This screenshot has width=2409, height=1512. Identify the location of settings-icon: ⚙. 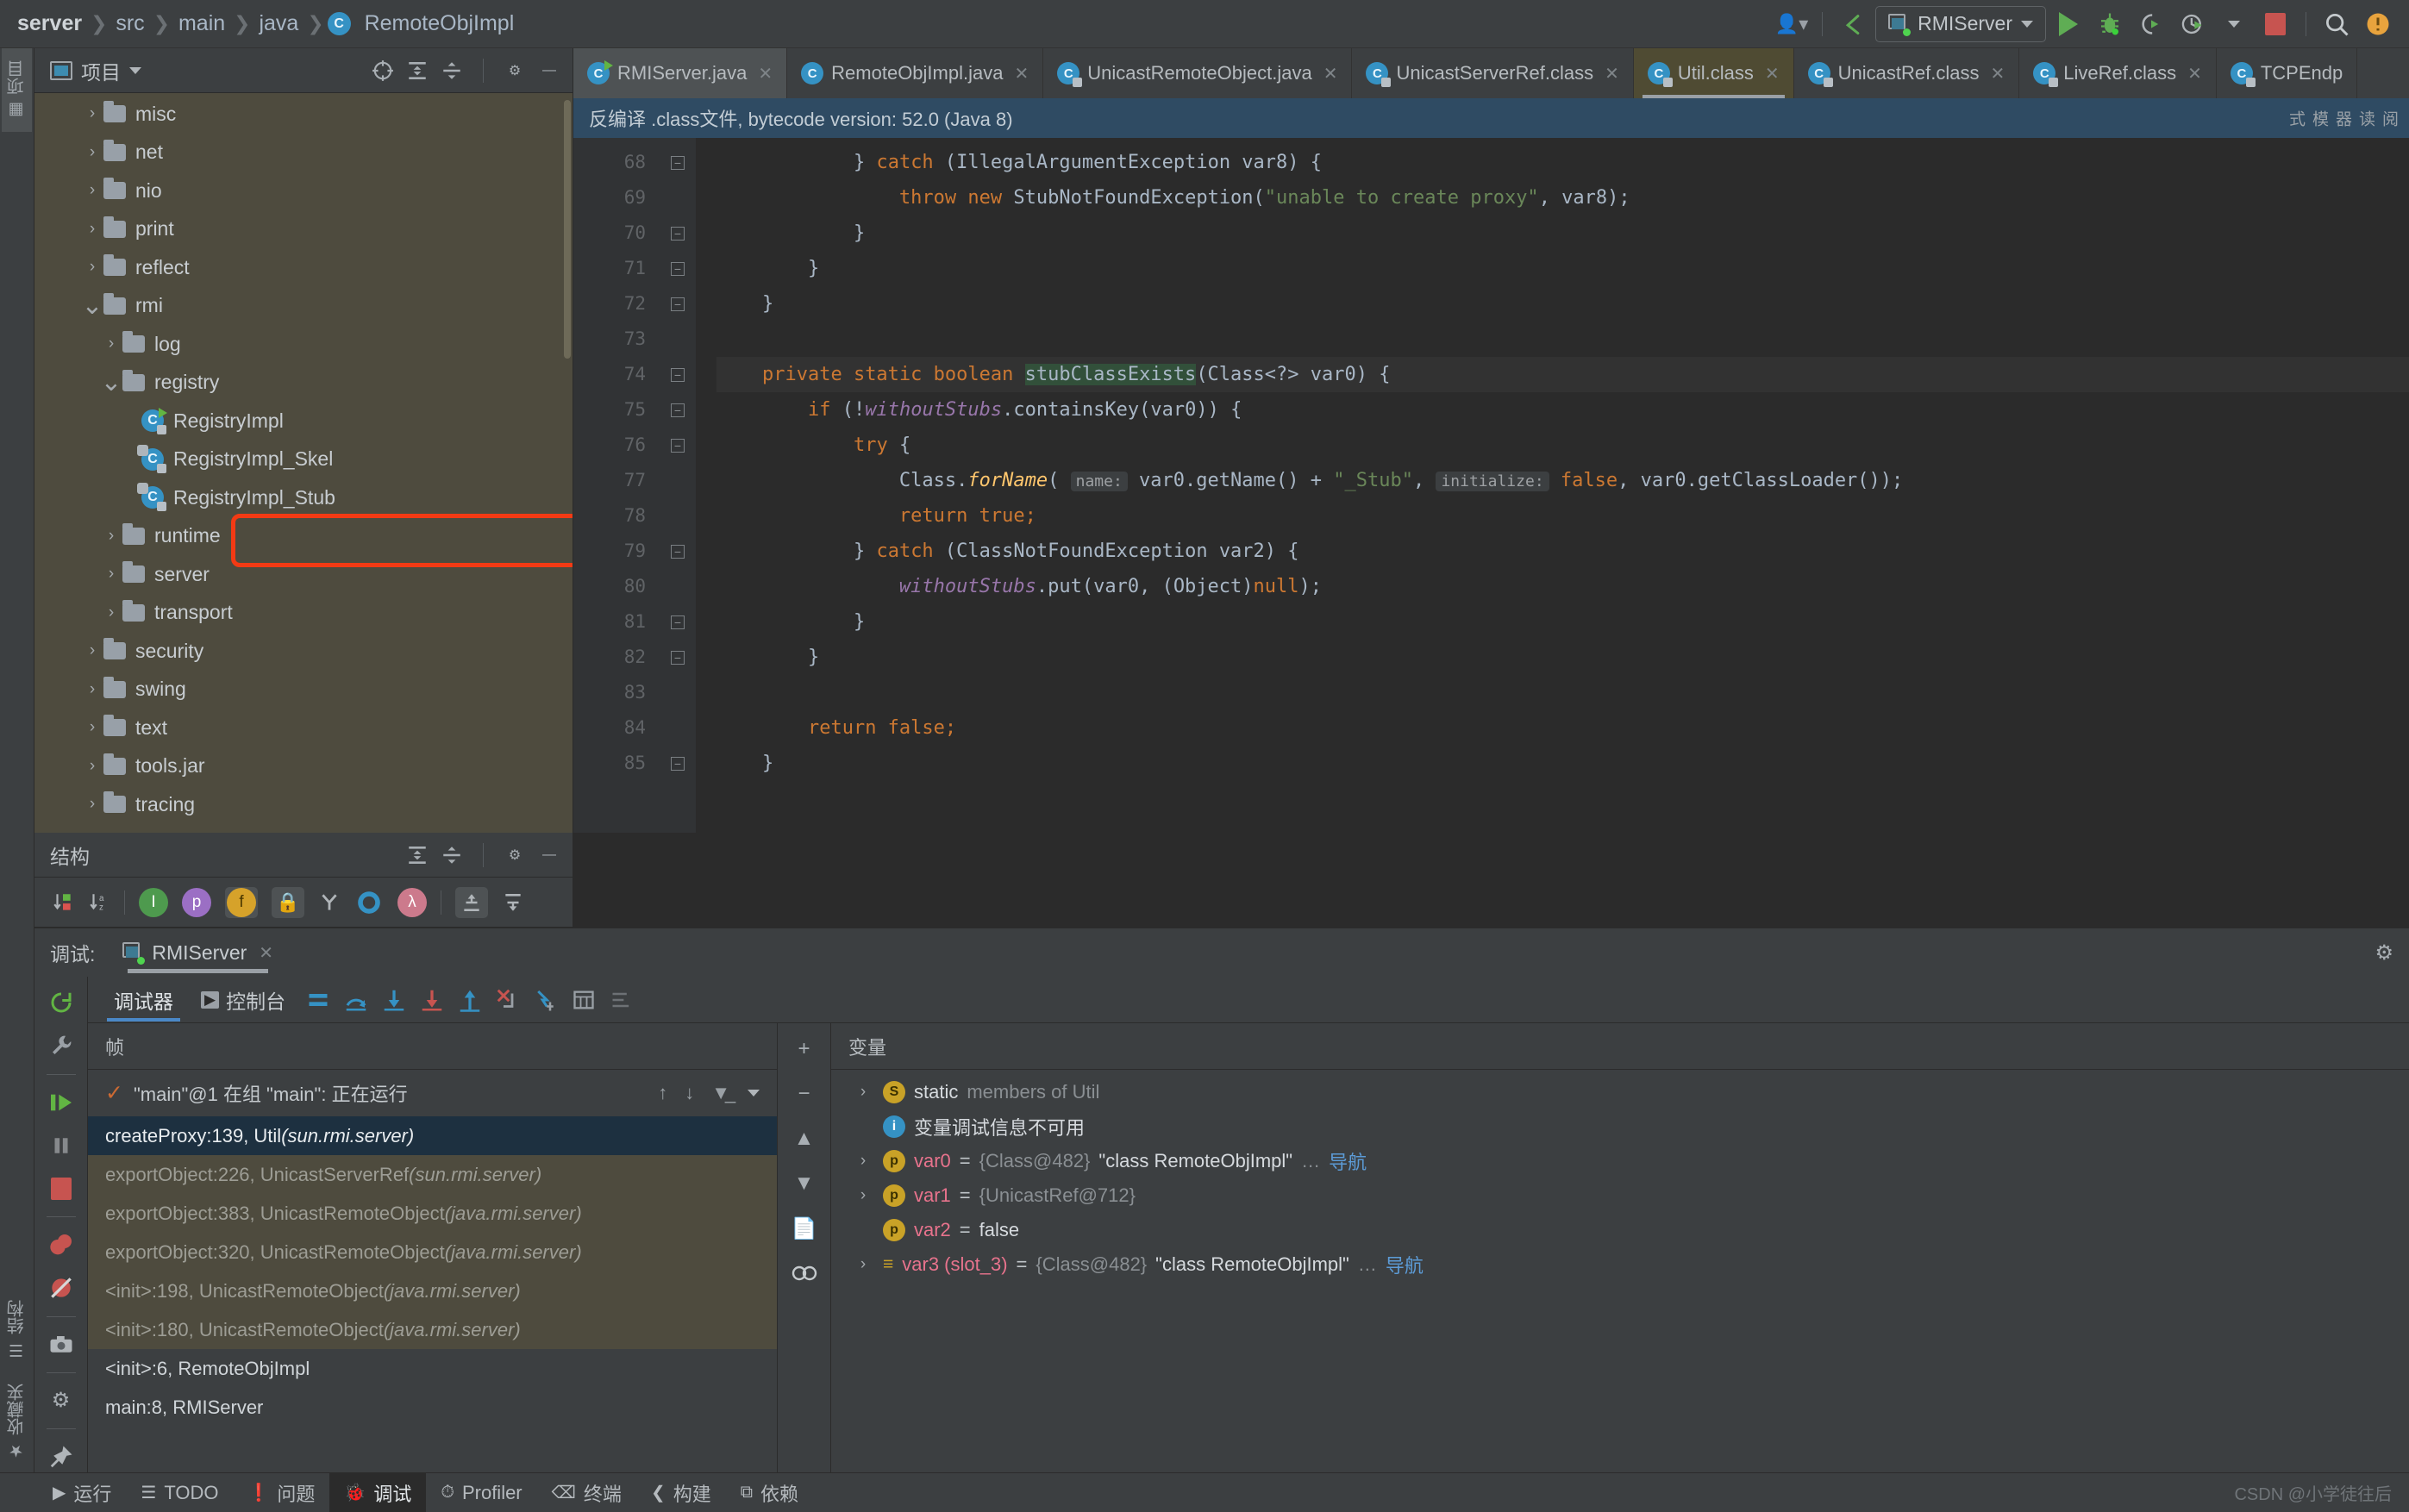
(61, 1400).